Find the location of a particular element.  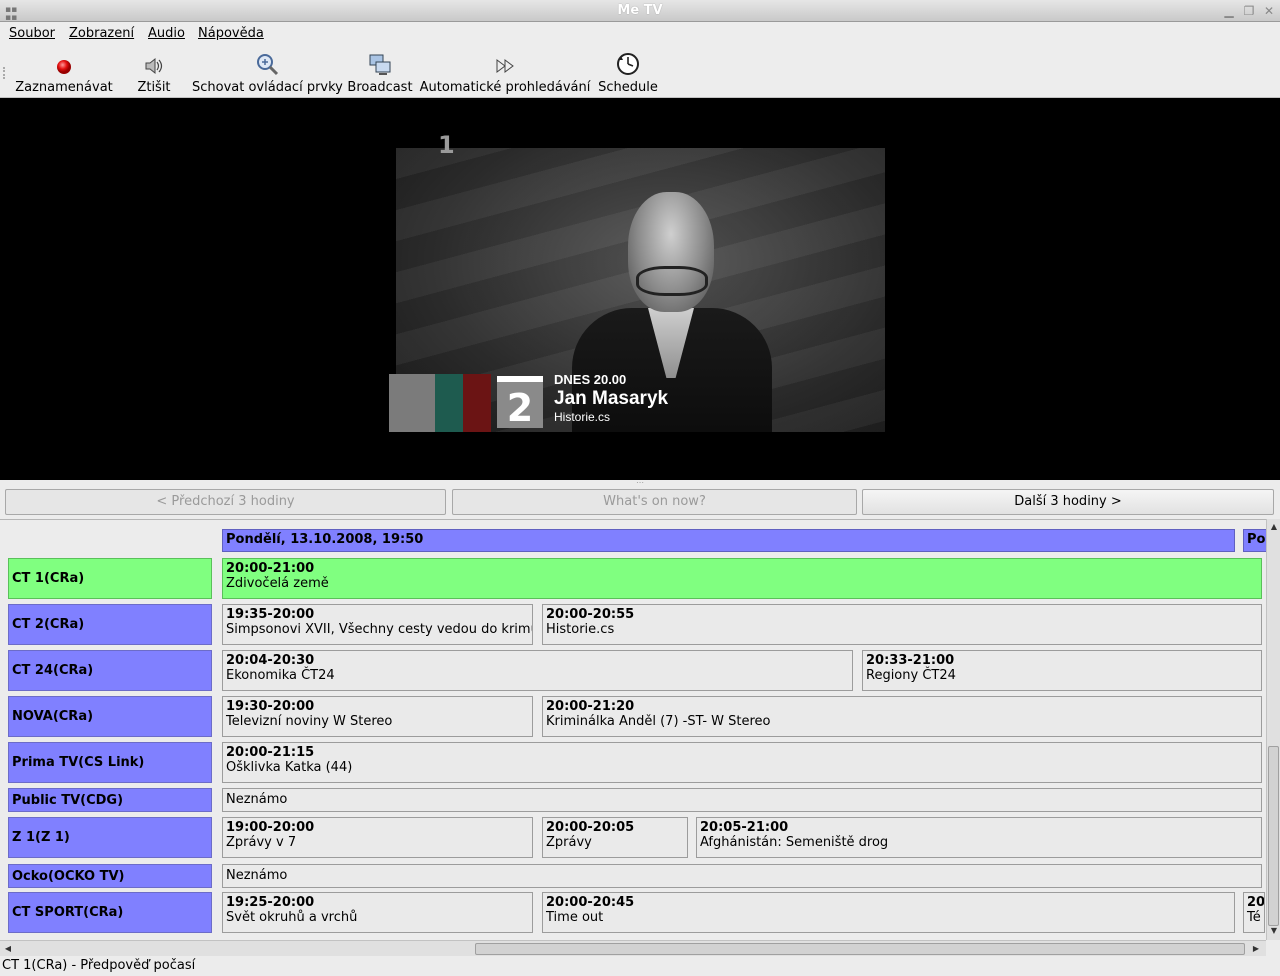

scroll-right-icon: ▶ is located at coordinates (1256, 949).